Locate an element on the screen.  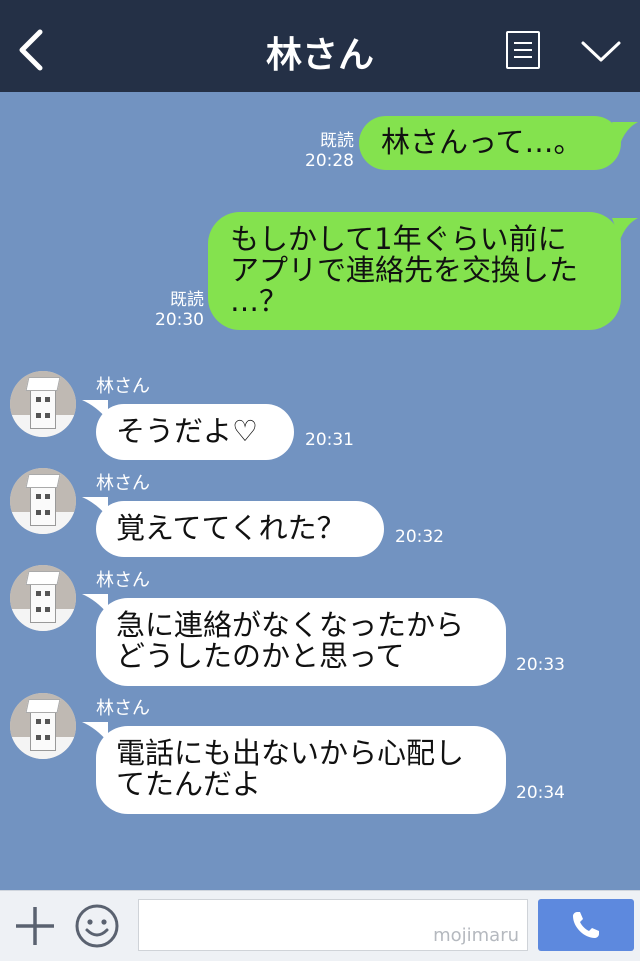
input-bar: mojimaru is located at coordinates (320, 925).